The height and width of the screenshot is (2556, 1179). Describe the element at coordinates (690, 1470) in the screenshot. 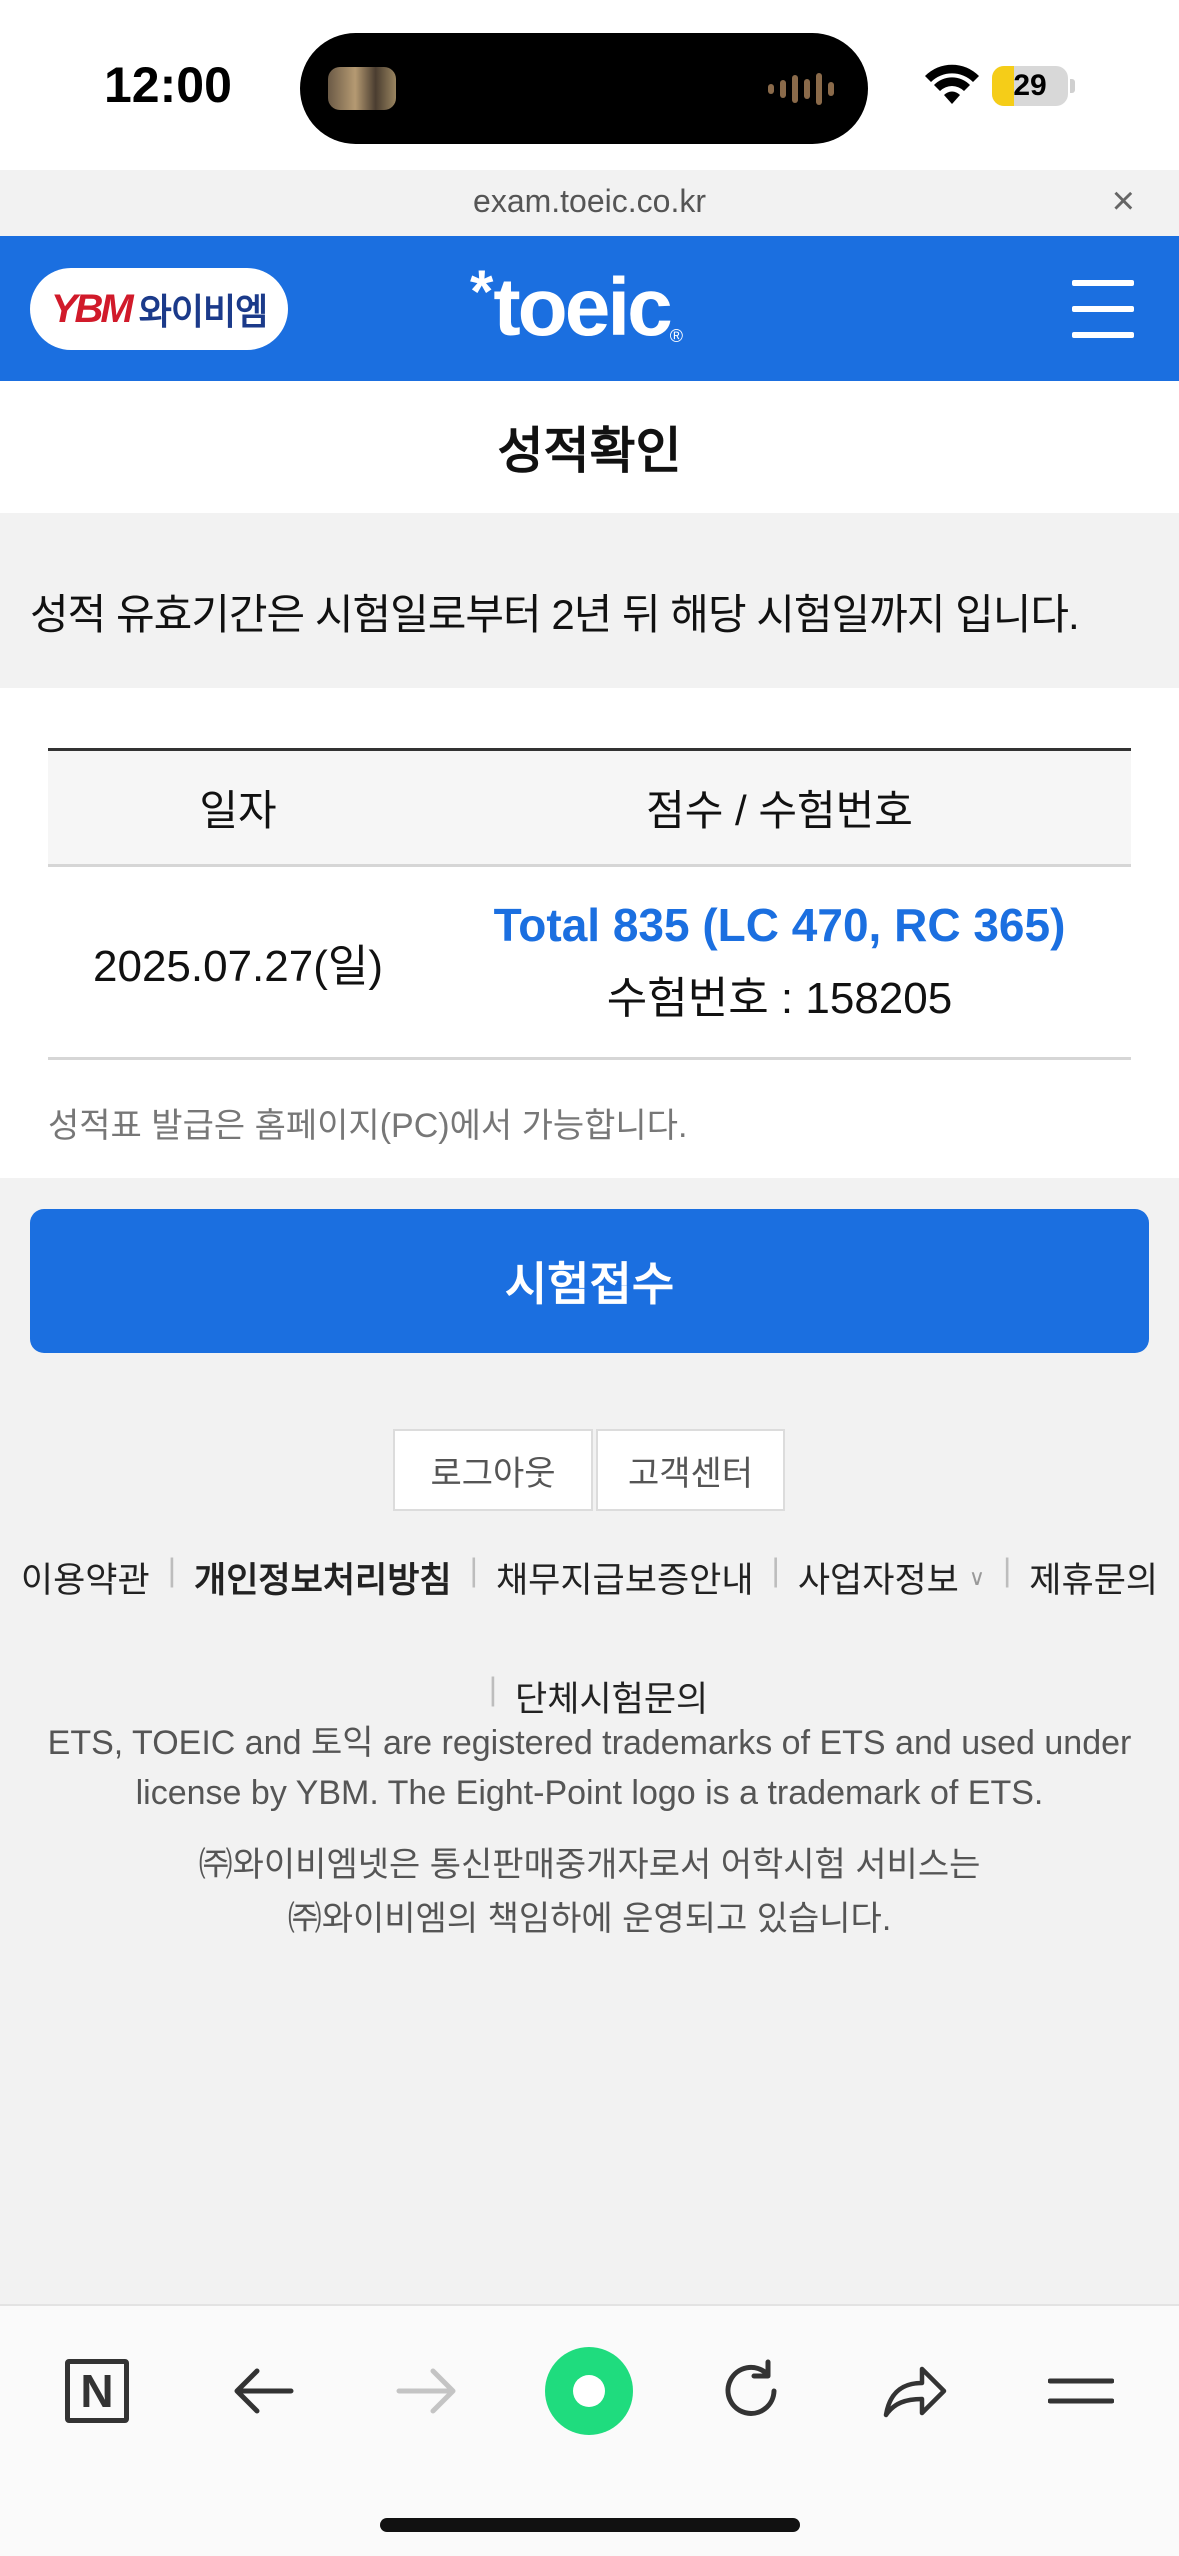

I see `customer-center-button: 고객센터` at that location.